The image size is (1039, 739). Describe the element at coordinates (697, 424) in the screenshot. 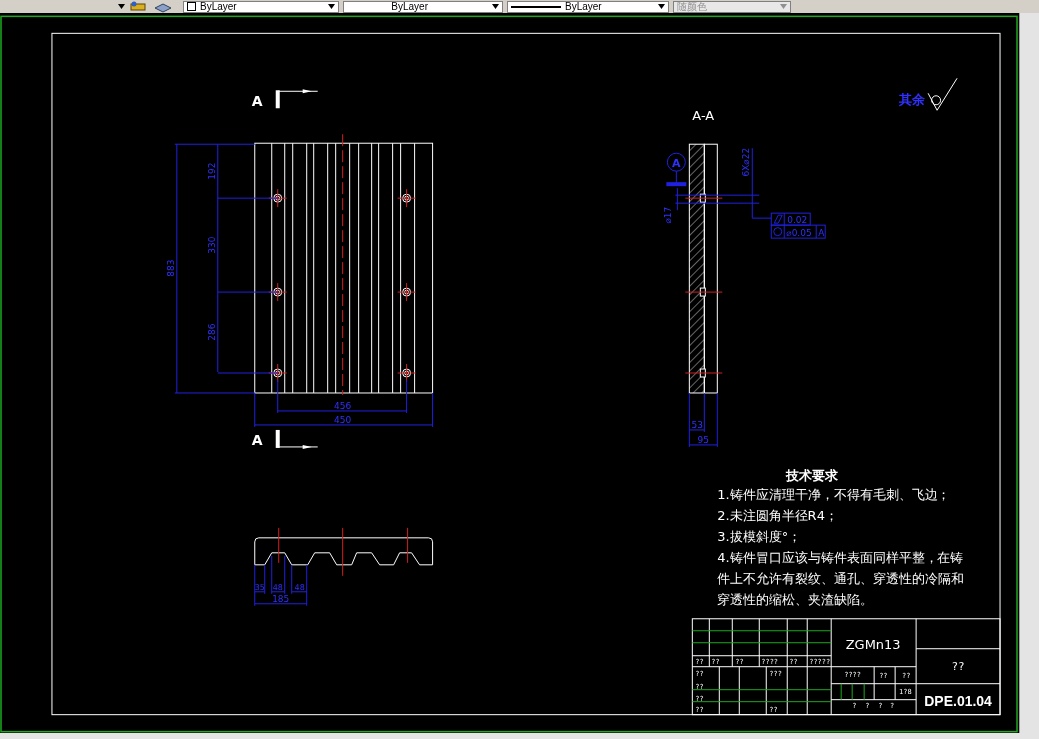

I see `dimension-label: 53` at that location.